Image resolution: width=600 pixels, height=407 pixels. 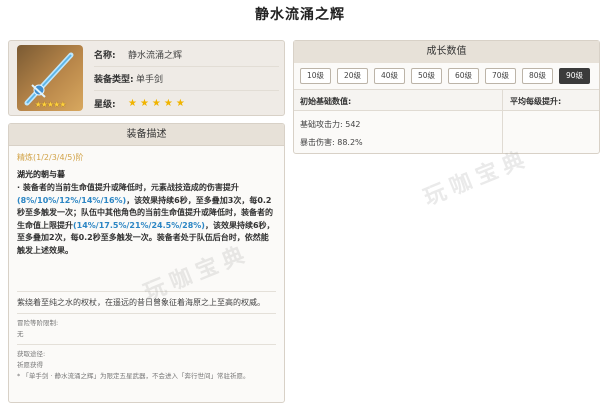 What do you see at coordinates (128, 187) in the screenshot?
I see `passive-text-a: · 装备者的当前生命值提升或降低时，元素战技造成的伤害提升` at bounding box center [128, 187].